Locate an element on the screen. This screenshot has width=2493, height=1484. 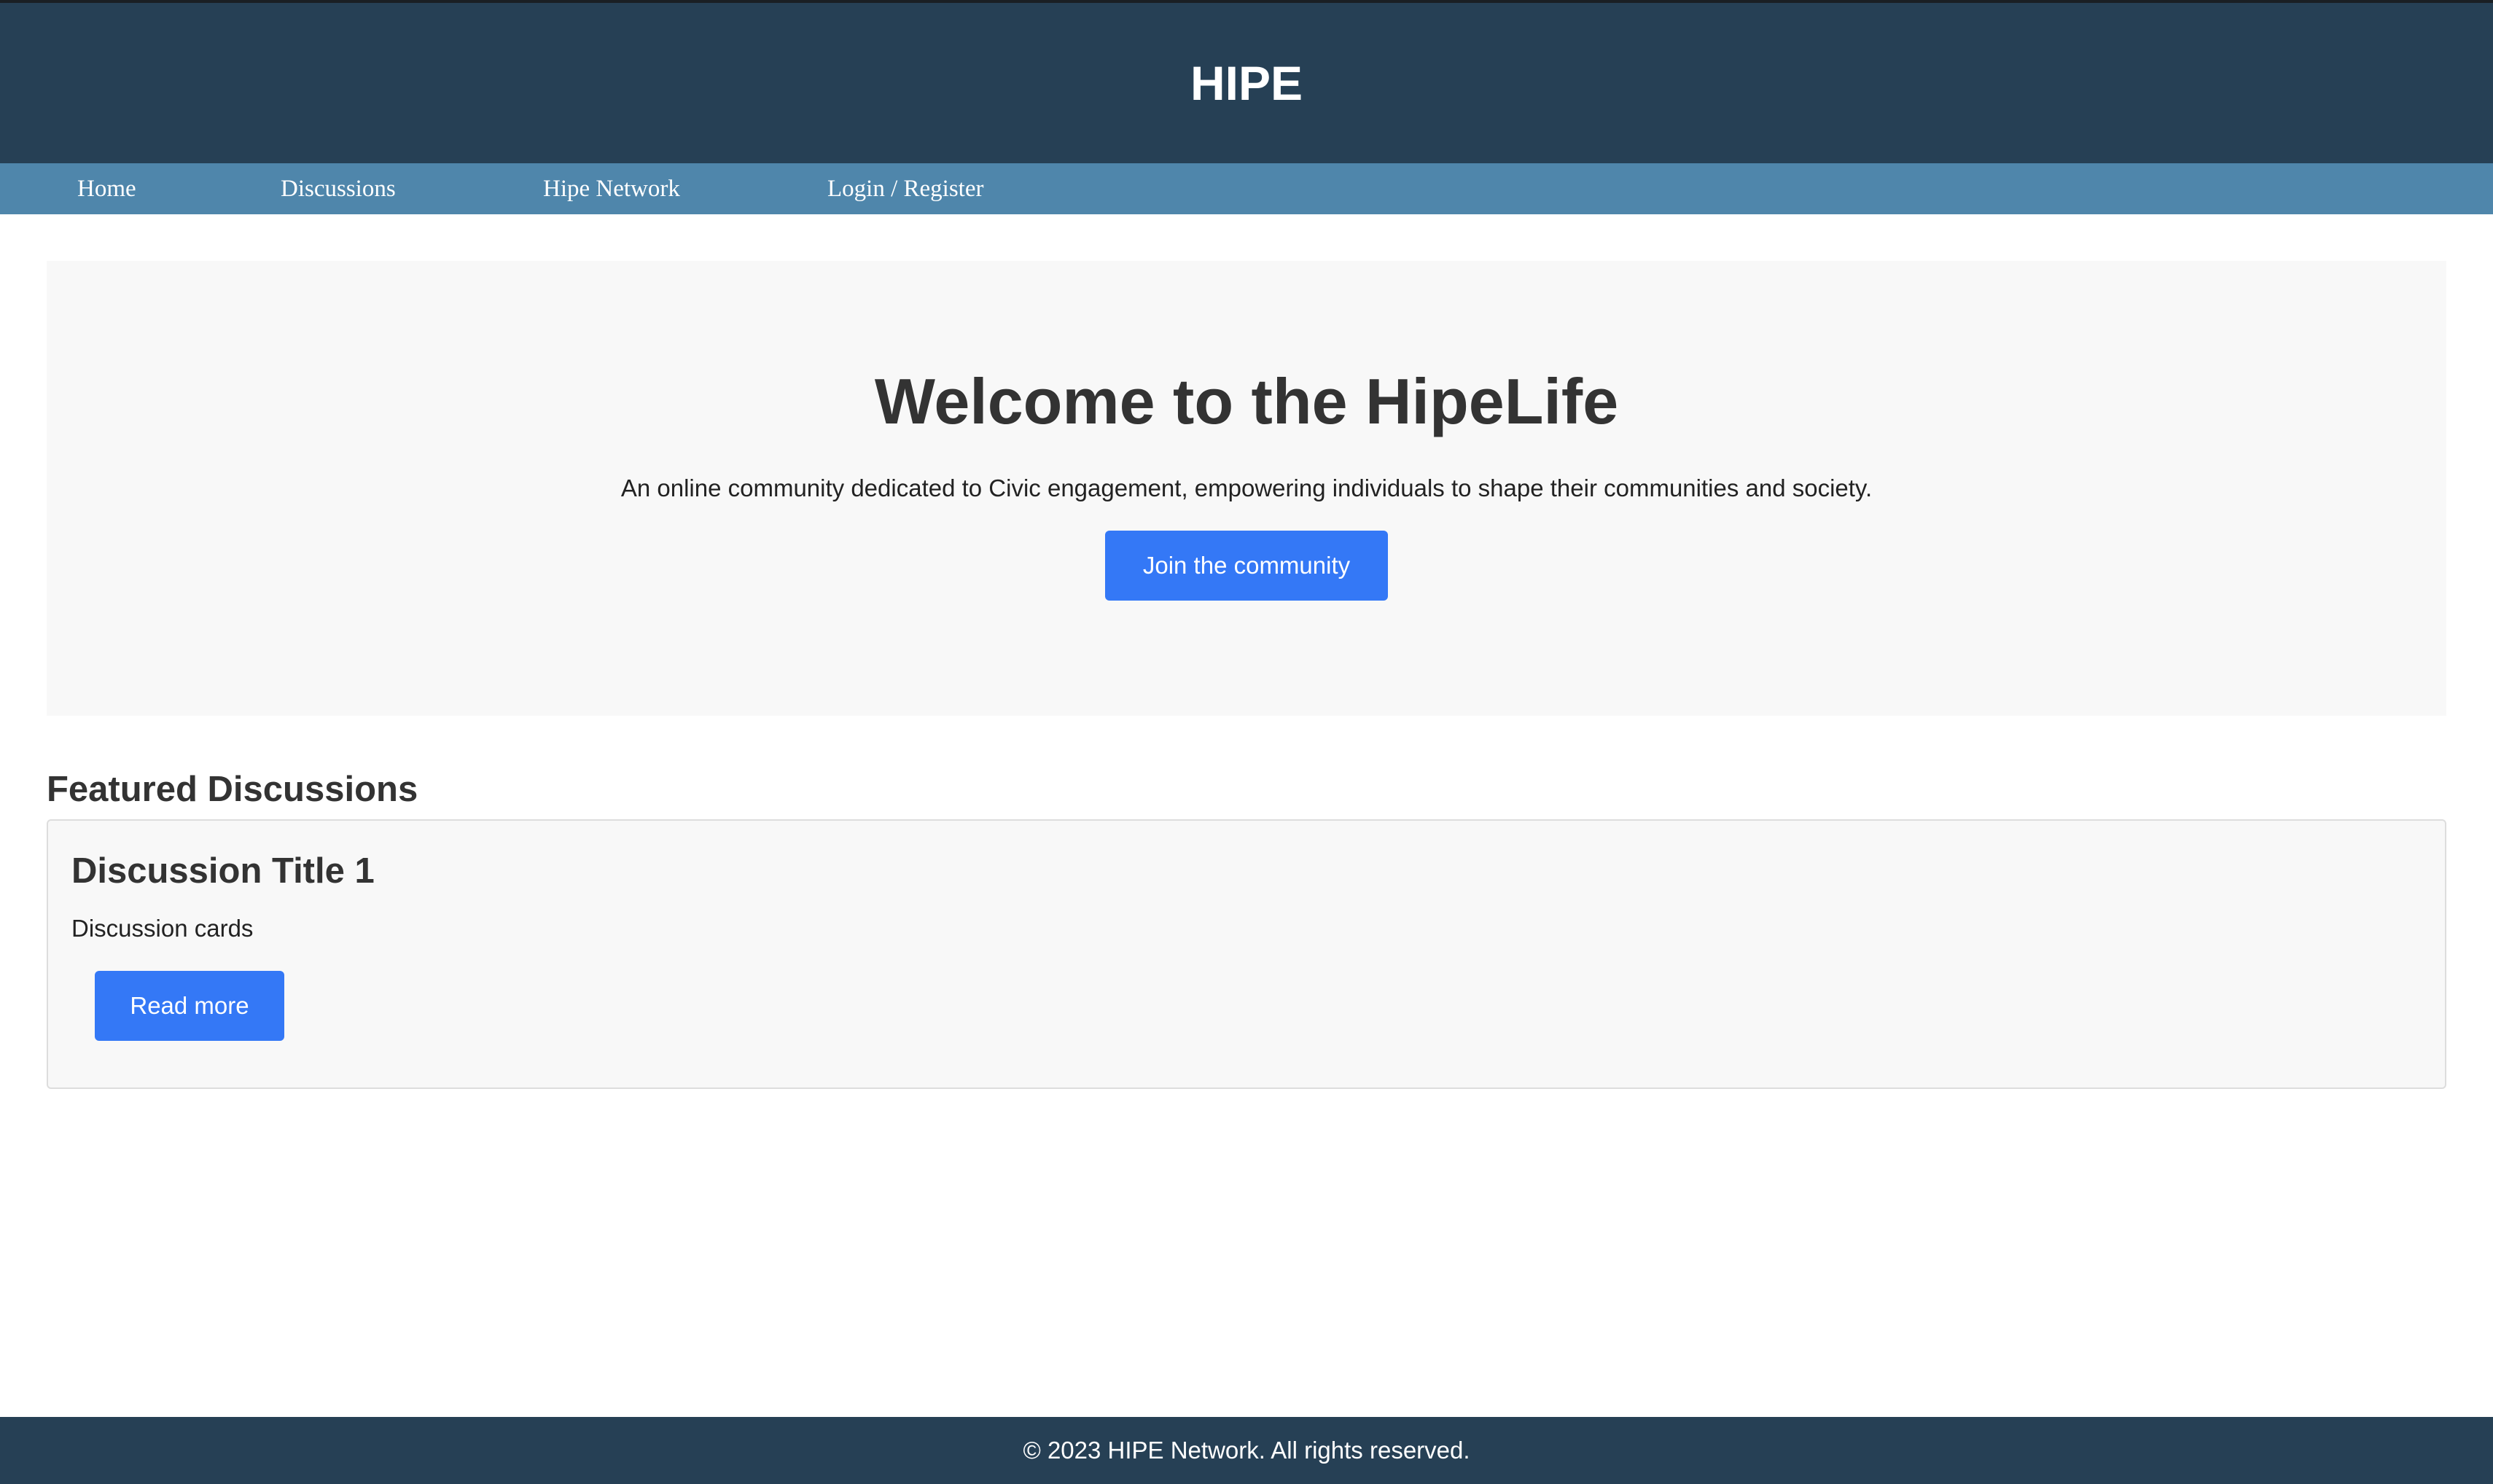
join-community-button: Join the community is located at coordinates (1246, 566).